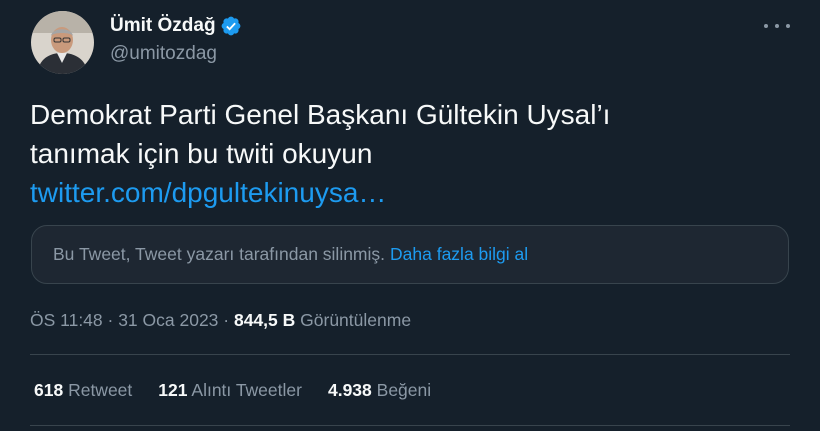  Describe the element at coordinates (459, 254) in the screenshot. I see `learn-more-link: Daha fazla bilgi al` at that location.